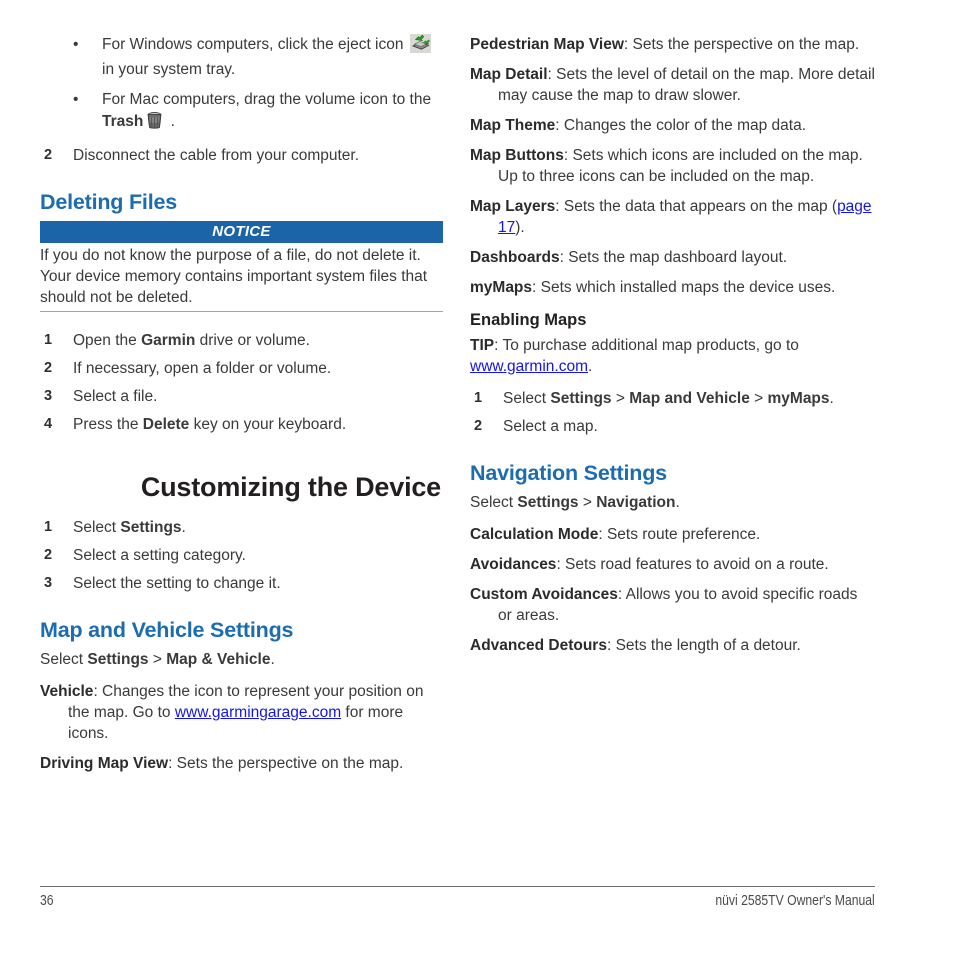 The height and width of the screenshot is (954, 954). I want to click on step-text-bold: Settings, so click(151, 527).